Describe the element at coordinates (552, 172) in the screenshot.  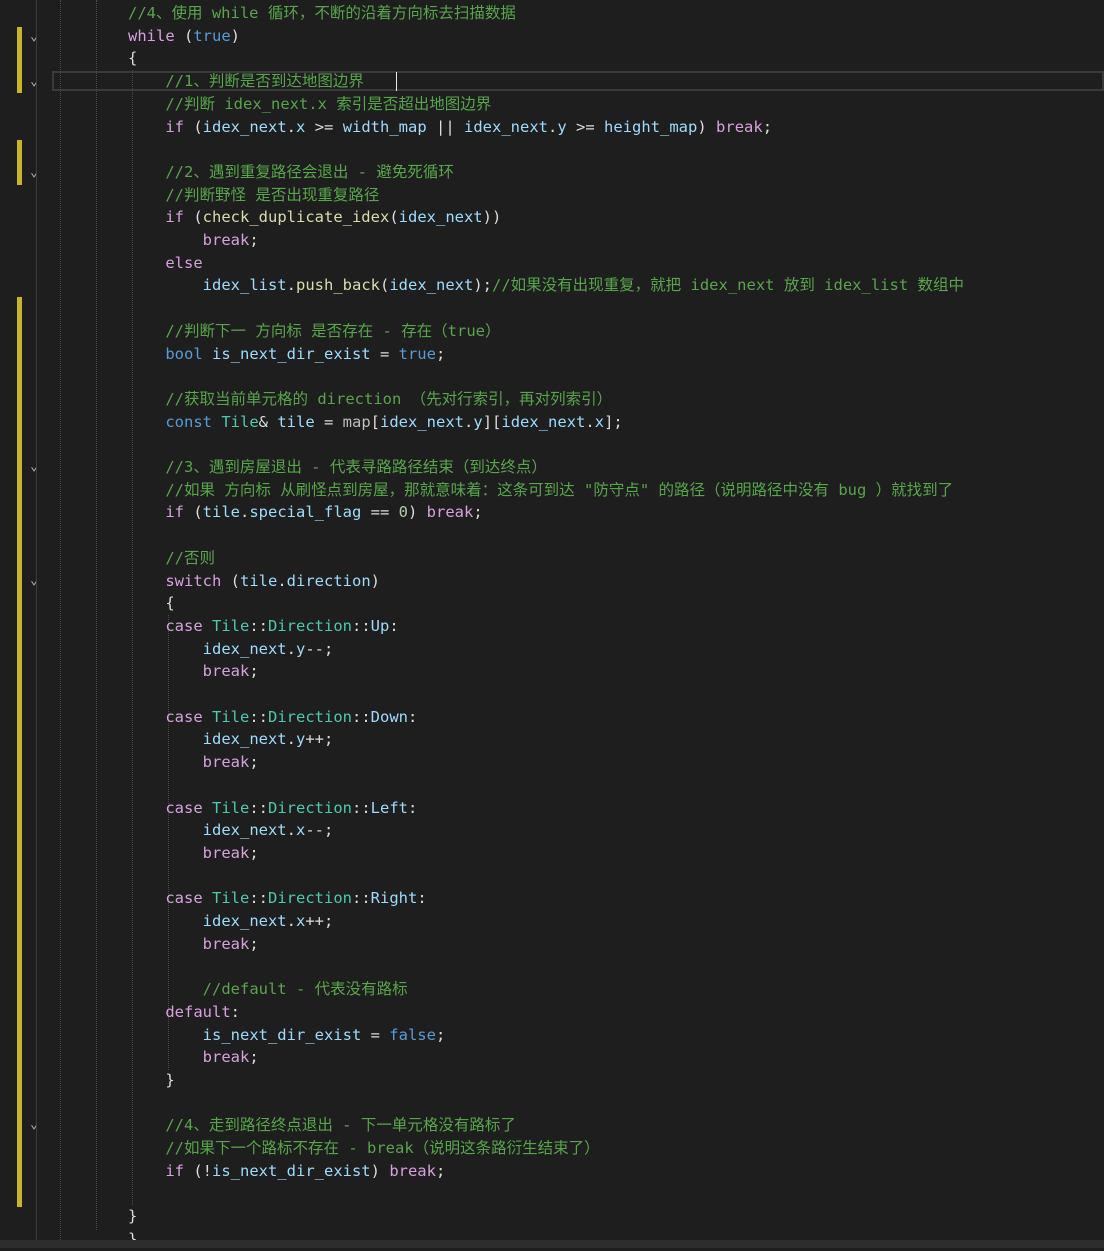
I see `code-line: //2、遇到重复路径会退出 - 避免死循环` at that location.